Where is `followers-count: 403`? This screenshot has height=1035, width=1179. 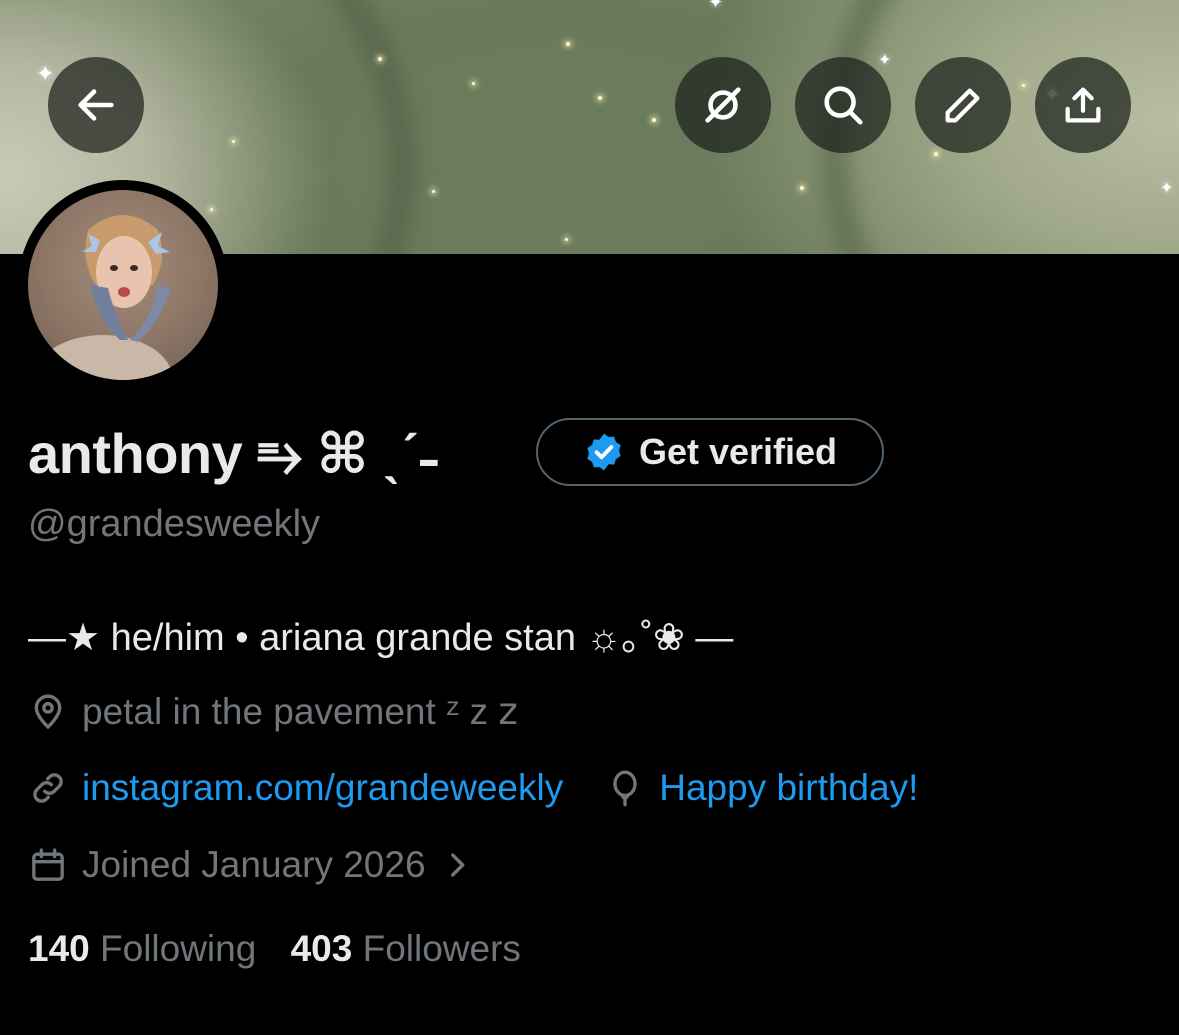
followers-count: 403 is located at coordinates (321, 948).